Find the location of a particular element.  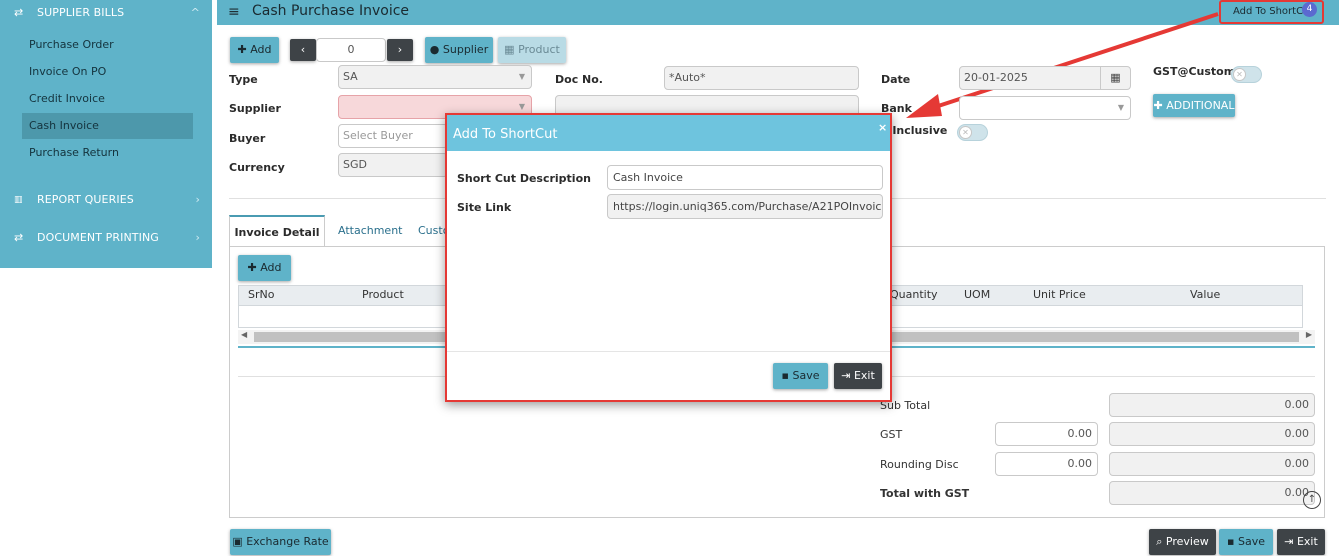

sidebar-item-cash-invoice: Cash Invoice is located at coordinates (107, 126).